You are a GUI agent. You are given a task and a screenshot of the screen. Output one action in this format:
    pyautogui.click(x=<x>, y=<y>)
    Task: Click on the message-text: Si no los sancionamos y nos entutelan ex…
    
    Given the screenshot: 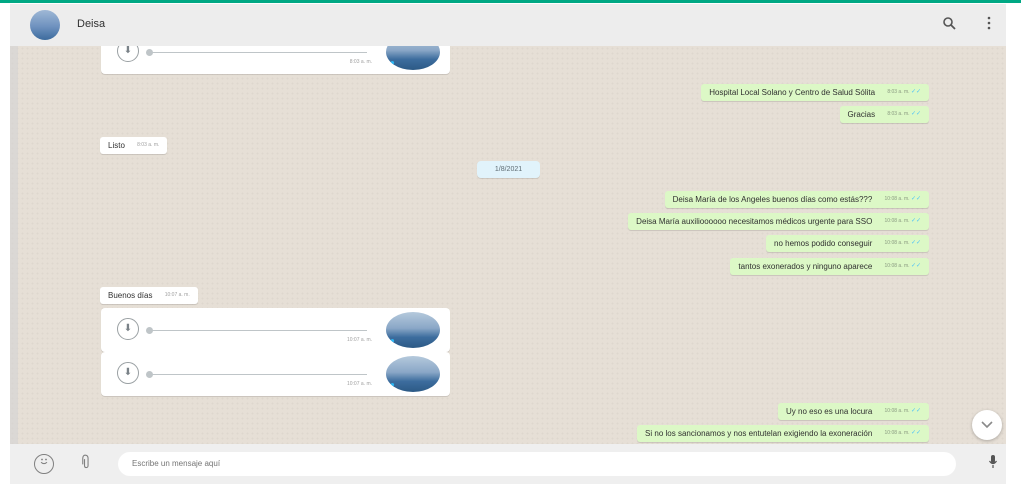 What is the action you would take?
    pyautogui.click(x=759, y=433)
    